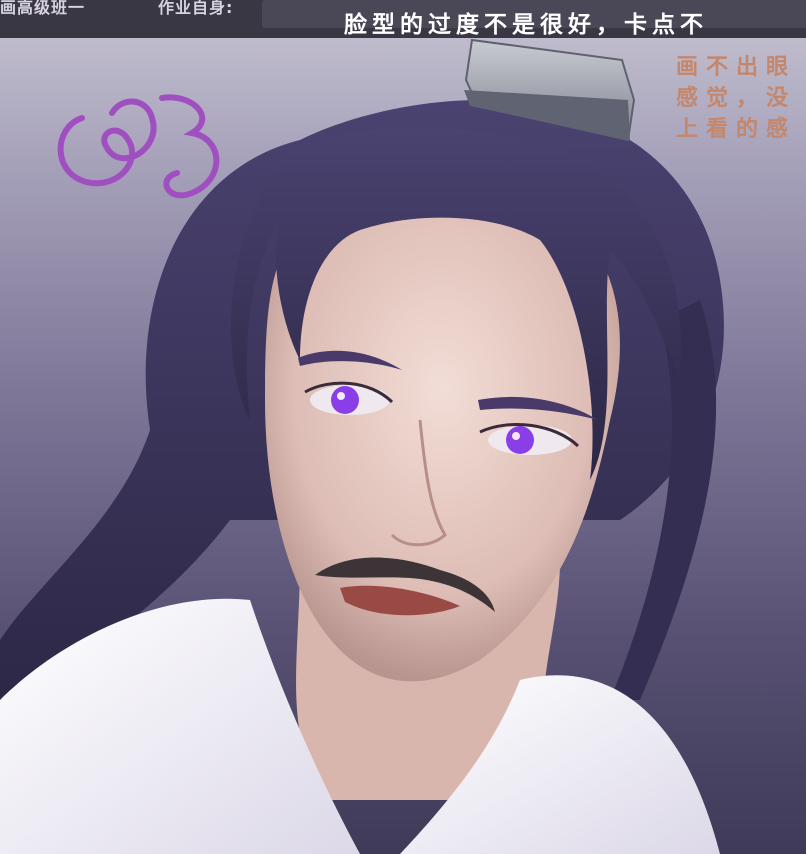 The width and height of the screenshot is (806, 854). What do you see at coordinates (736, 129) in the screenshot?
I see `note-line-3: 上看的感` at bounding box center [736, 129].